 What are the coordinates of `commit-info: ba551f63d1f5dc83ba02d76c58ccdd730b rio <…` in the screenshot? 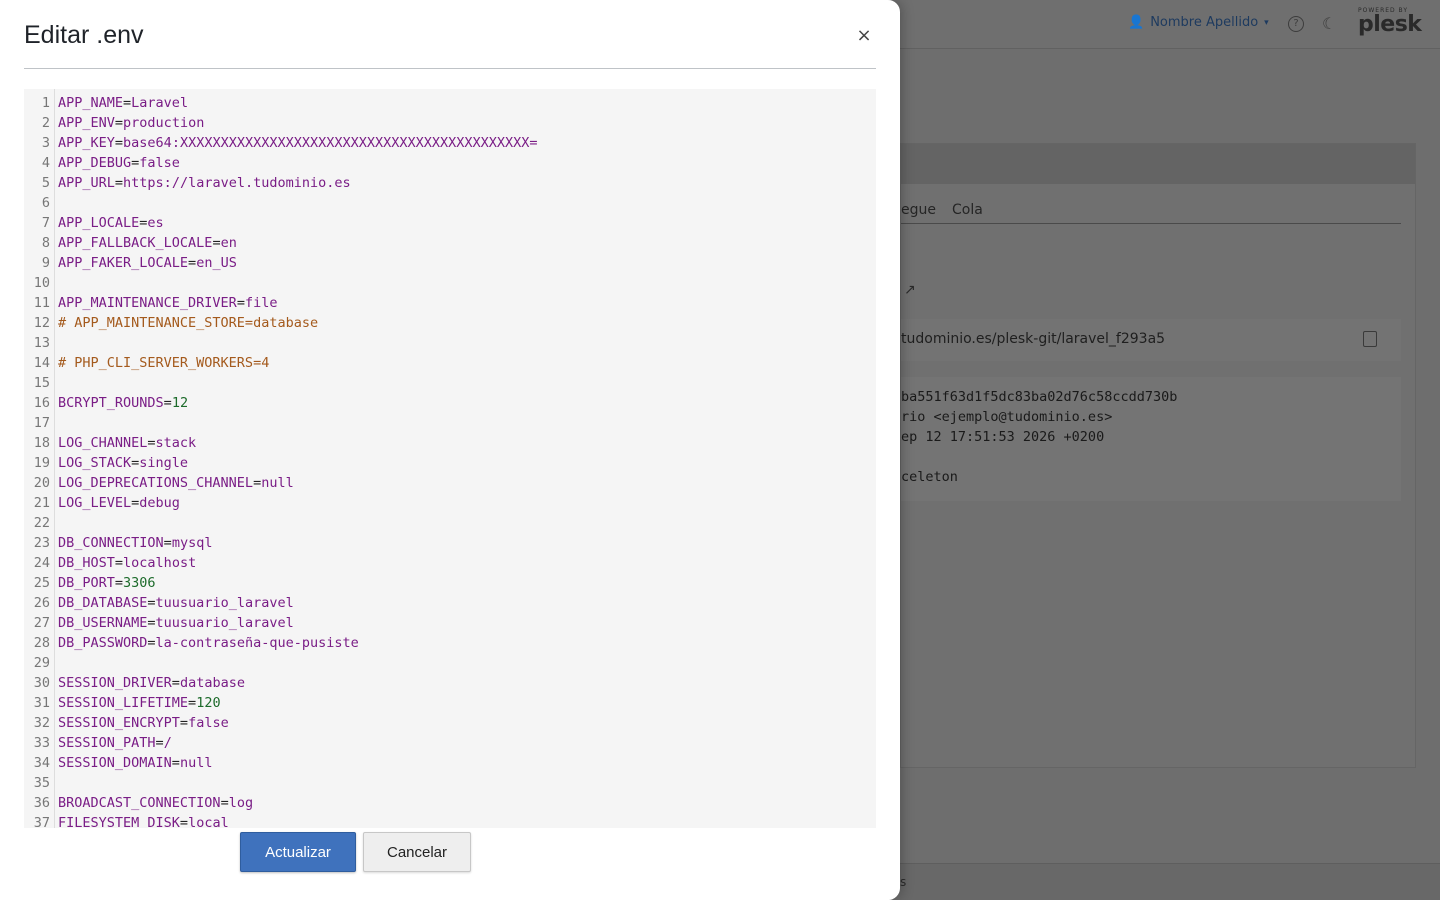 It's located at (1151, 439).